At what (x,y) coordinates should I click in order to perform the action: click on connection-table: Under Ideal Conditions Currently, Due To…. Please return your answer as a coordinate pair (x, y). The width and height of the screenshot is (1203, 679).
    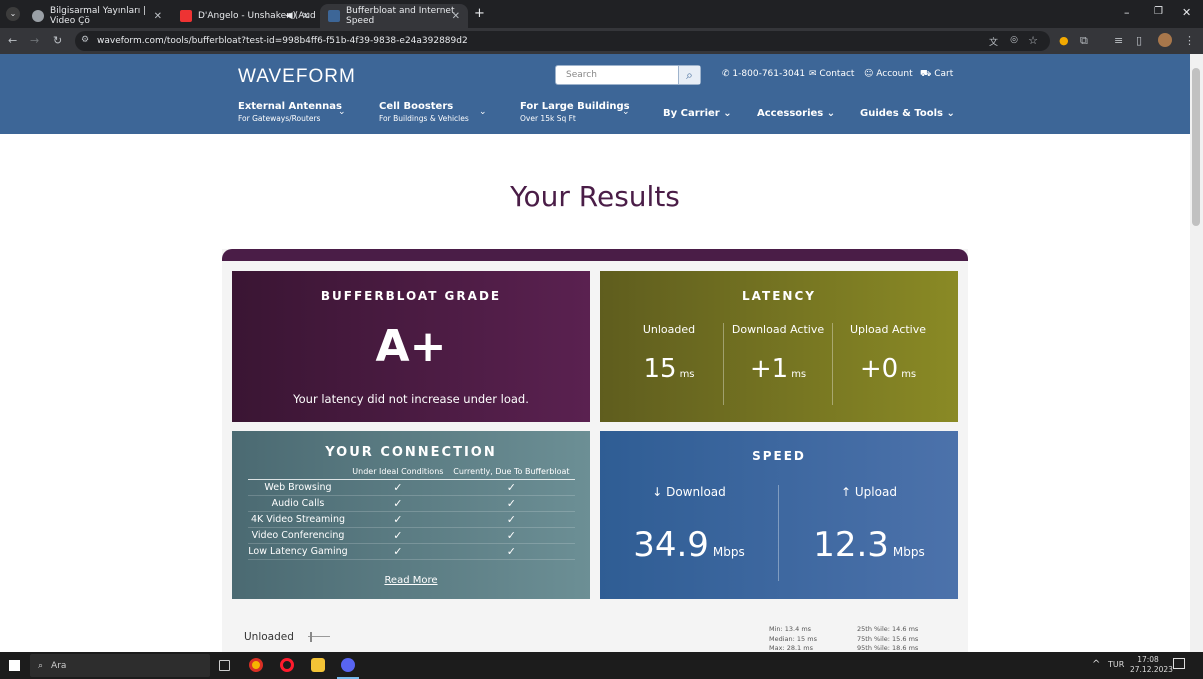
    Looking at the image, I should click on (411, 513).